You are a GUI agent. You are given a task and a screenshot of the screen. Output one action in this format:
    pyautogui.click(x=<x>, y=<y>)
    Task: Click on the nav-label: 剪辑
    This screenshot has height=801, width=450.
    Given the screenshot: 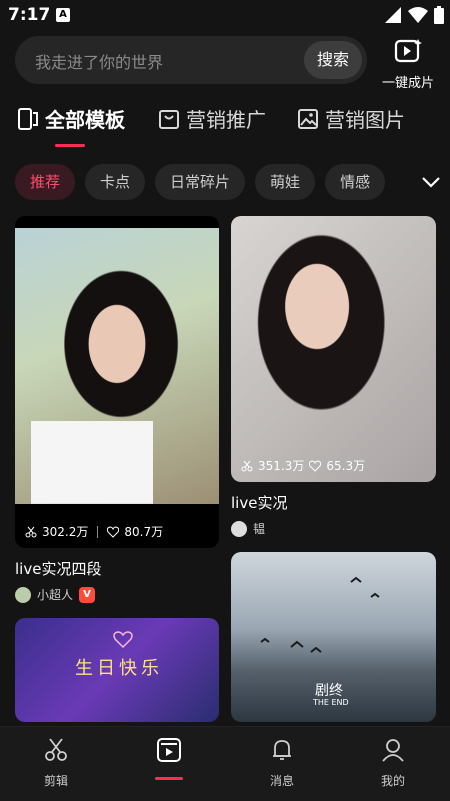 What is the action you would take?
    pyautogui.click(x=55, y=781)
    